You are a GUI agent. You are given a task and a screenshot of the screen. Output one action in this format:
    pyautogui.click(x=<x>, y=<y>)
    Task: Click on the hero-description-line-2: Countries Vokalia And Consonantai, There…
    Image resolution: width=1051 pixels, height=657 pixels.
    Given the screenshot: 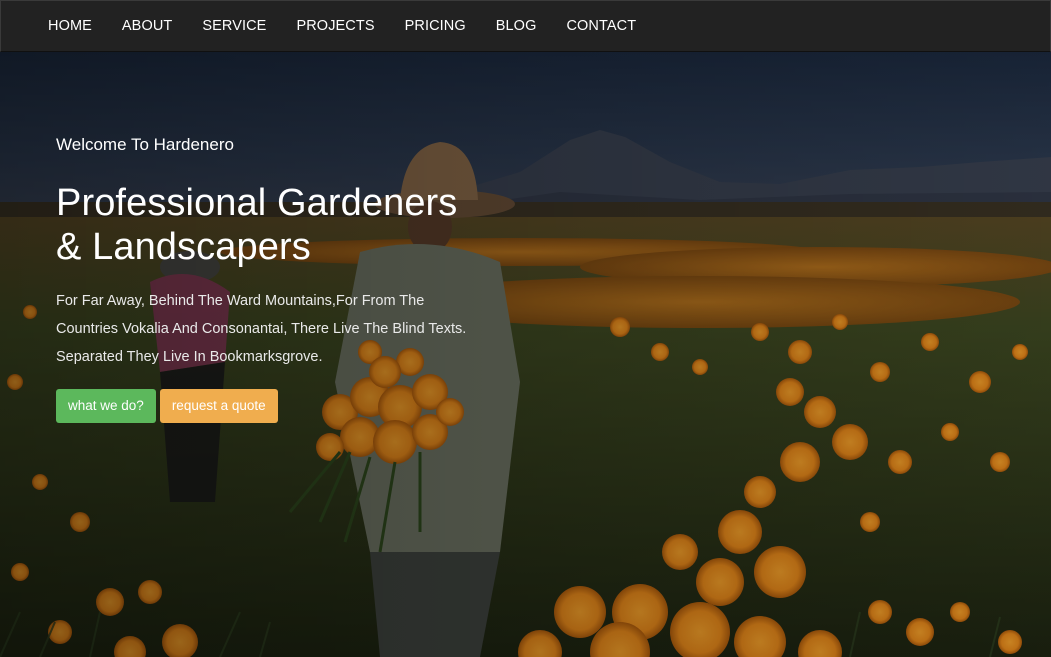 What is the action you would take?
    pyautogui.click(x=261, y=329)
    